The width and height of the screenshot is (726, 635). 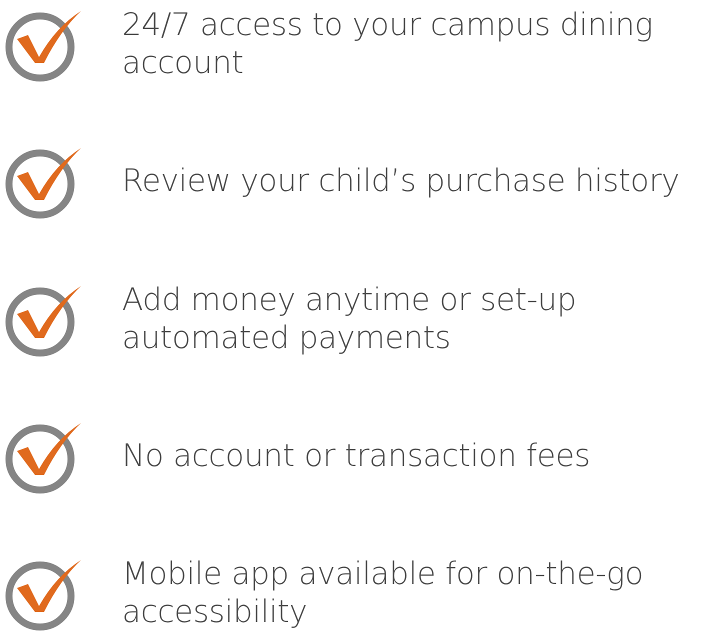 I want to click on feature-text: Add money anytime or set-up automated payments, so click(x=350, y=318).